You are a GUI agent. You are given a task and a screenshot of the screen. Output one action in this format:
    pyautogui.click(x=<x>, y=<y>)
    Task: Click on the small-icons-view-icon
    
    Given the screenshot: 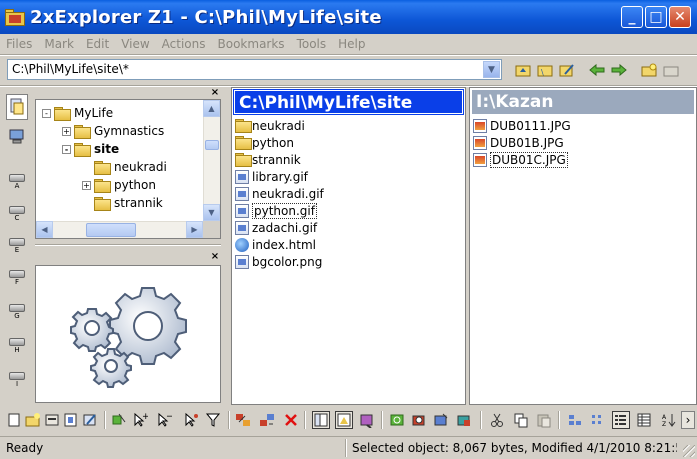 What is the action you would take?
    pyautogui.click(x=598, y=420)
    